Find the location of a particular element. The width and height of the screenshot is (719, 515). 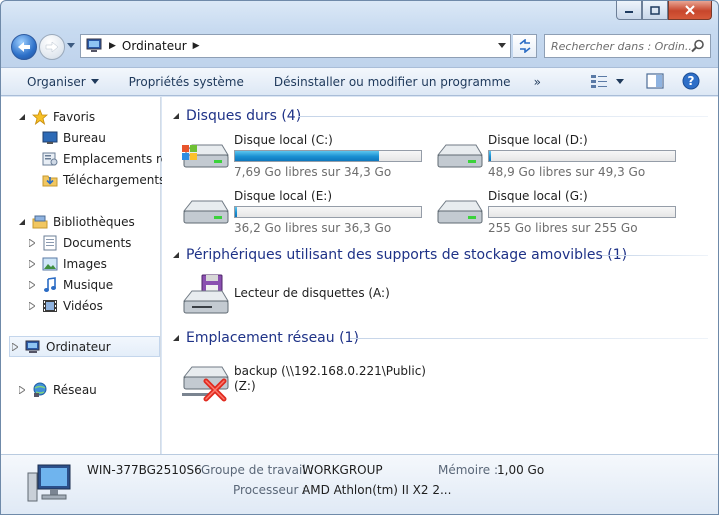

memory-label: Mémoire : is located at coordinates (468, 470).